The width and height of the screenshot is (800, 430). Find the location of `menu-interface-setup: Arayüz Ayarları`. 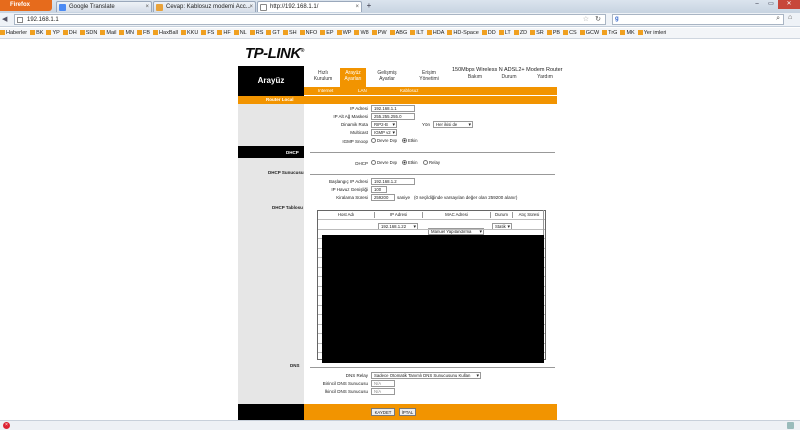

menu-interface-setup: Arayüz Ayarları is located at coordinates (353, 77).